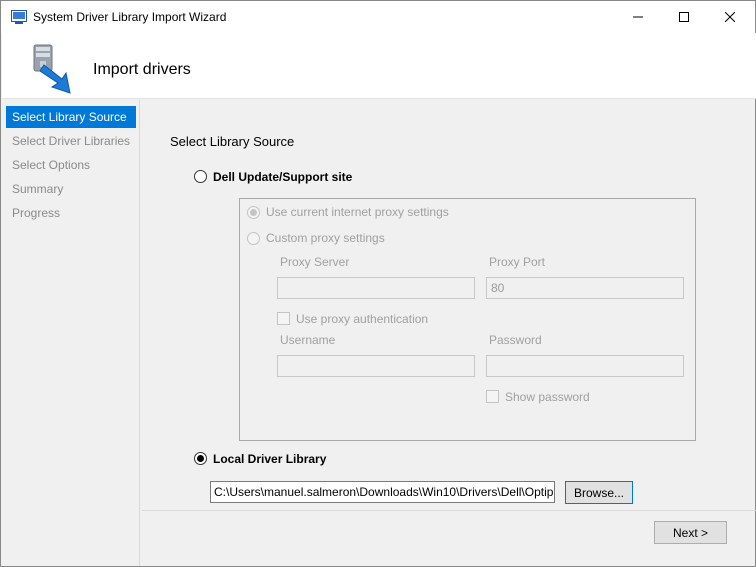  I want to click on maximize-button, so click(684, 17).